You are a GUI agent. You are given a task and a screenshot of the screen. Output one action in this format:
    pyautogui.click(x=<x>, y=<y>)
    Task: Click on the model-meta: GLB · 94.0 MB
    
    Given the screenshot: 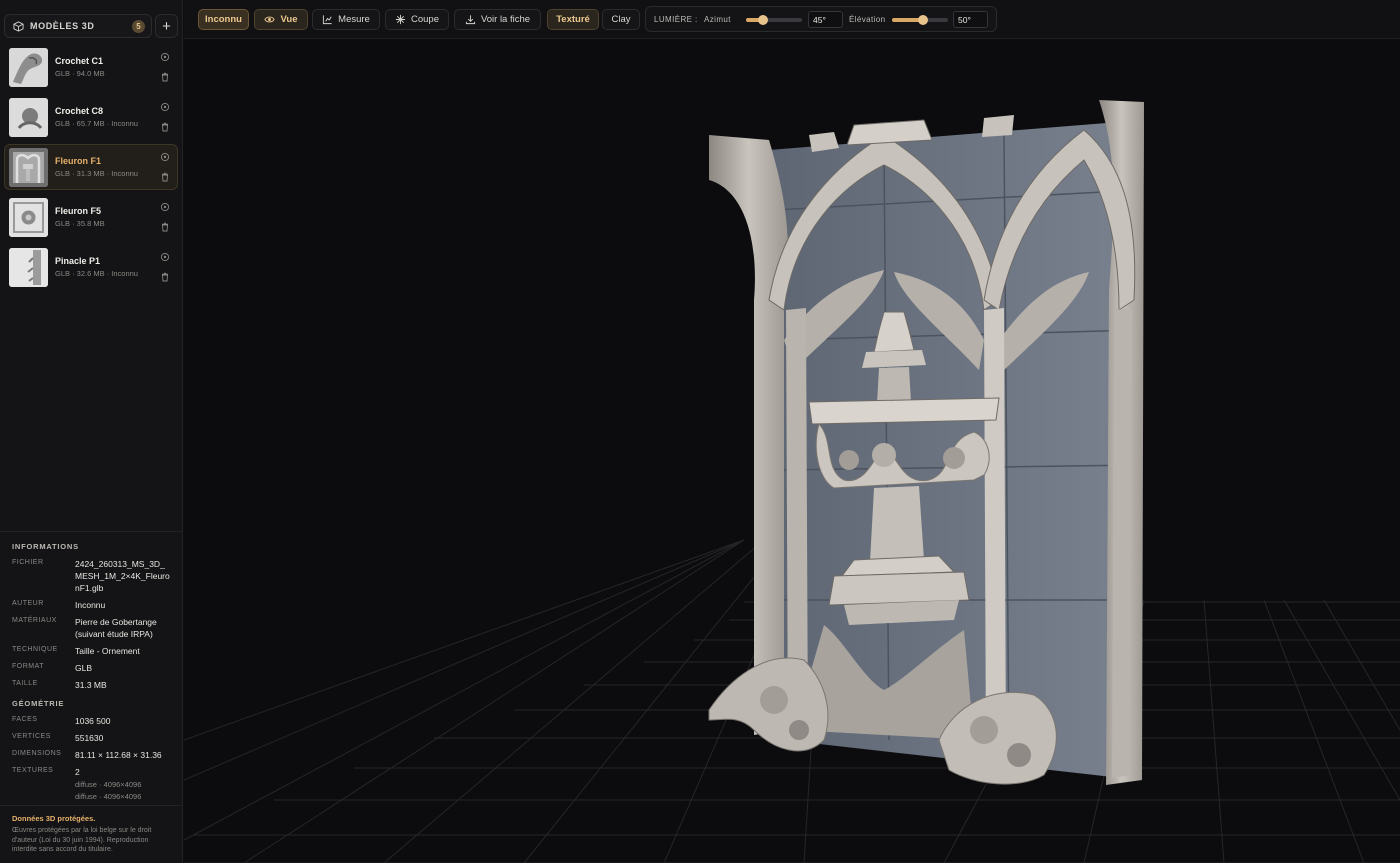 What is the action you would take?
    pyautogui.click(x=80, y=73)
    